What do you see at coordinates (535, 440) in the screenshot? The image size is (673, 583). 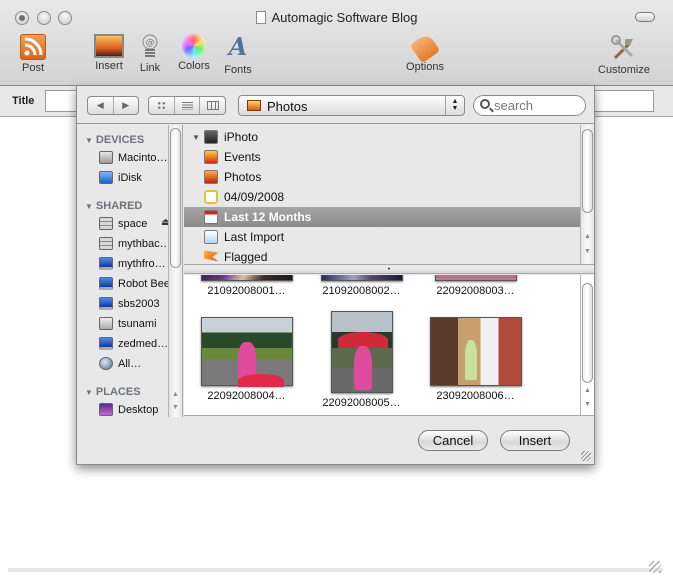 I see `insert-button: Insert` at bounding box center [535, 440].